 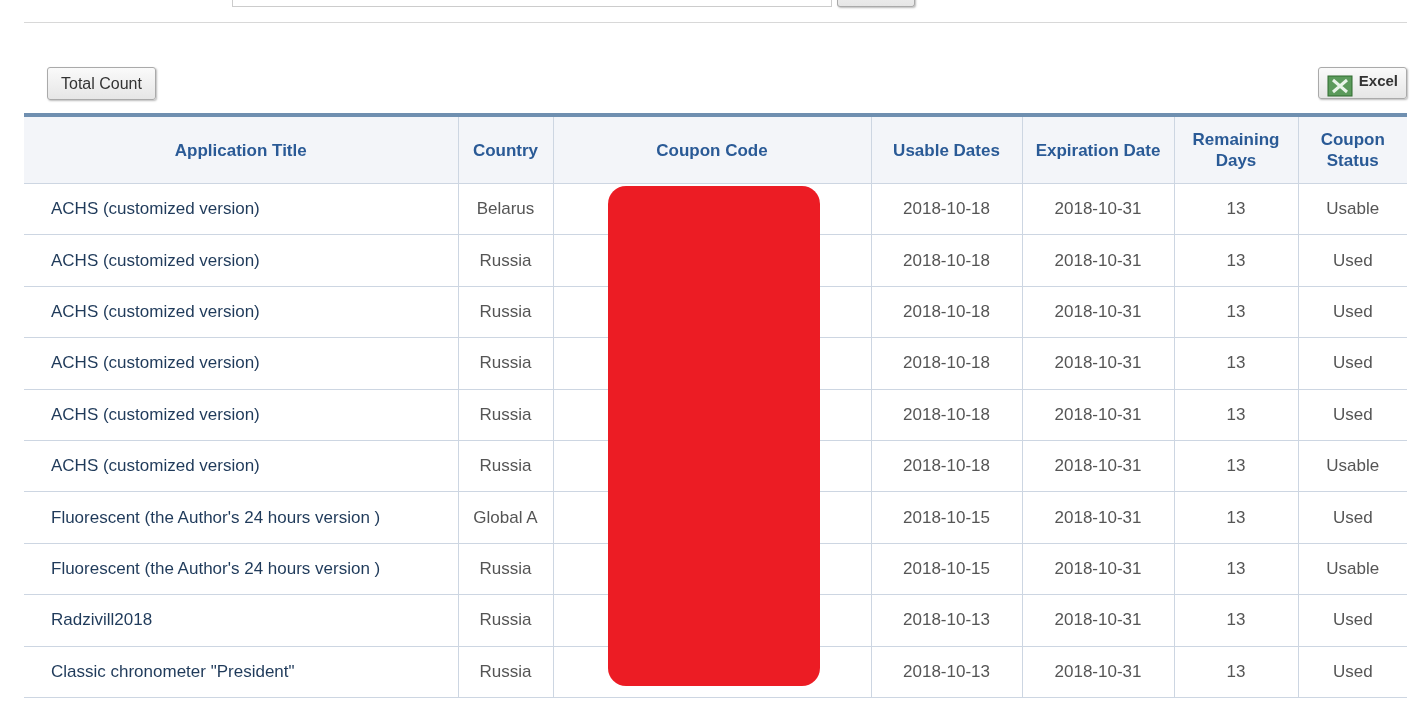 I want to click on column-header: Expiration Date, so click(x=1098, y=149).